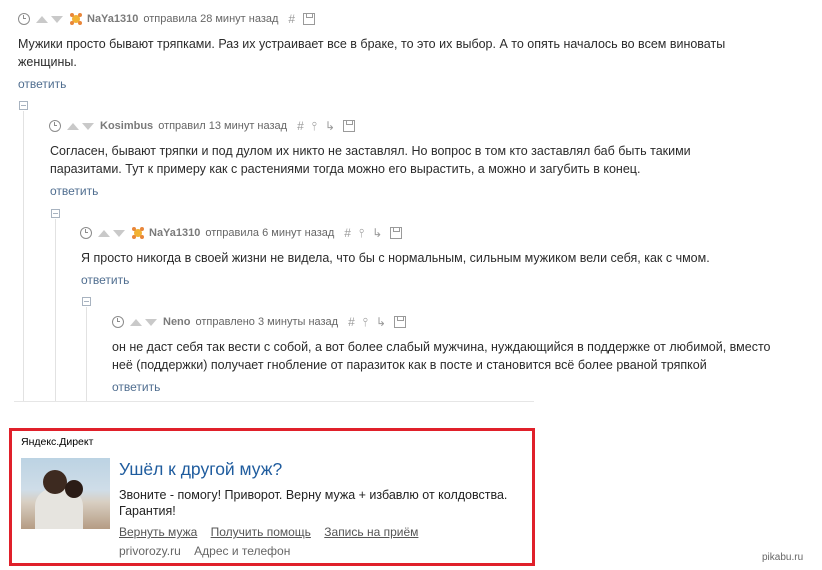  Describe the element at coordinates (126, 126) in the screenshot. I see `comment-author: Kosimbus` at that location.